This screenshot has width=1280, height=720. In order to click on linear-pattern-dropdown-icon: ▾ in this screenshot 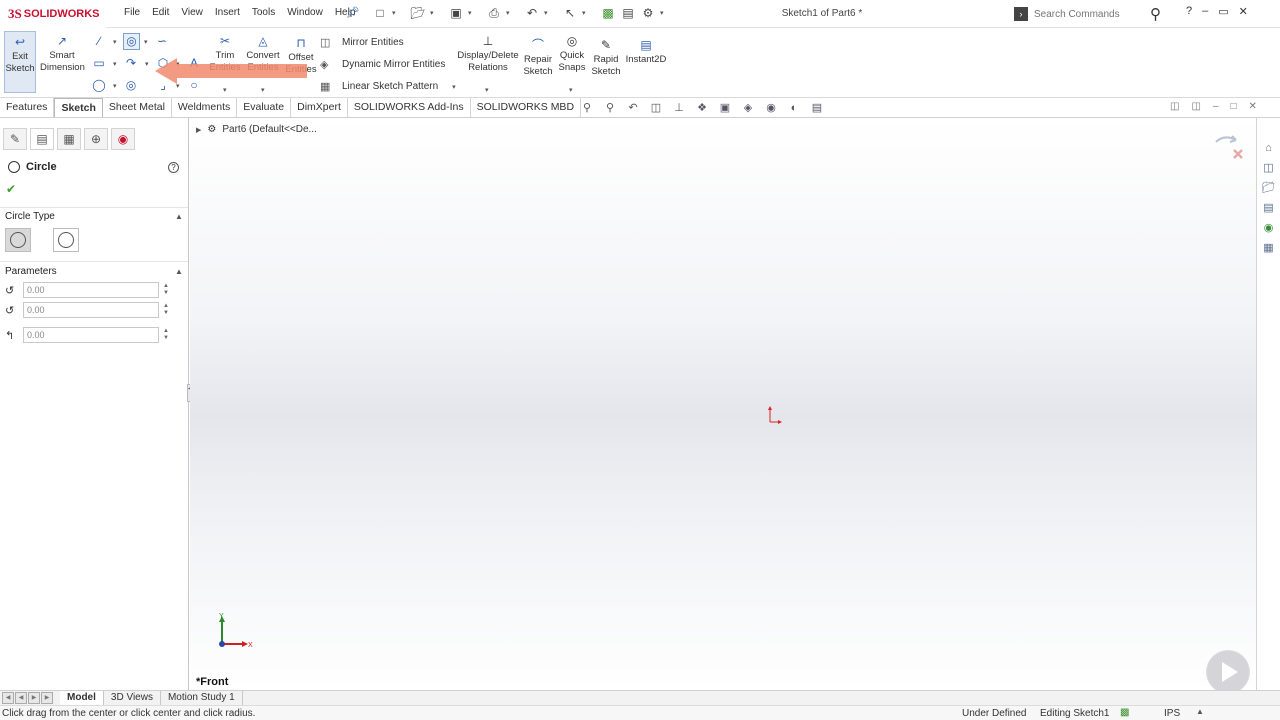, I will do `click(454, 87)`.